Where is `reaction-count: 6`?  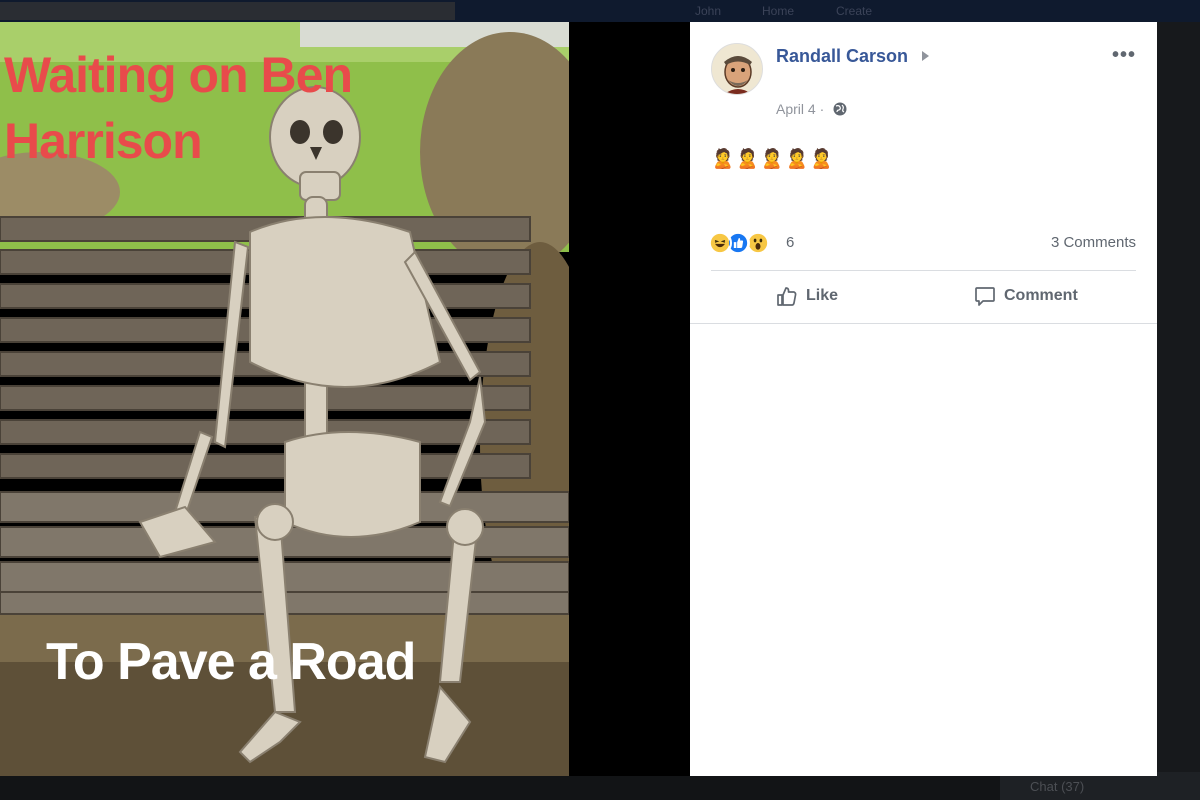 reaction-count: 6 is located at coordinates (790, 242).